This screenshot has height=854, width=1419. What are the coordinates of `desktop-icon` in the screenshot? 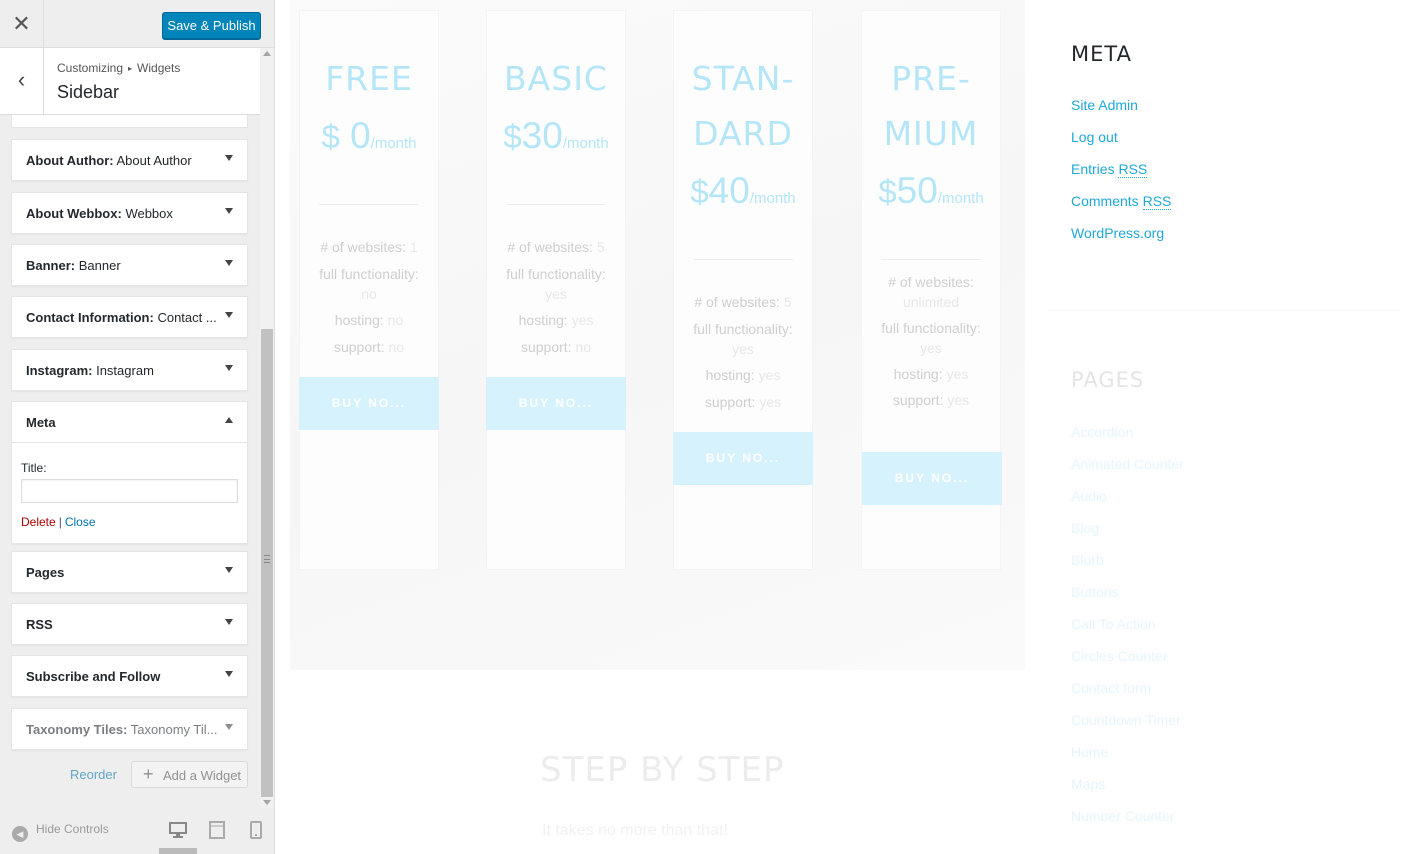 It's located at (178, 830).